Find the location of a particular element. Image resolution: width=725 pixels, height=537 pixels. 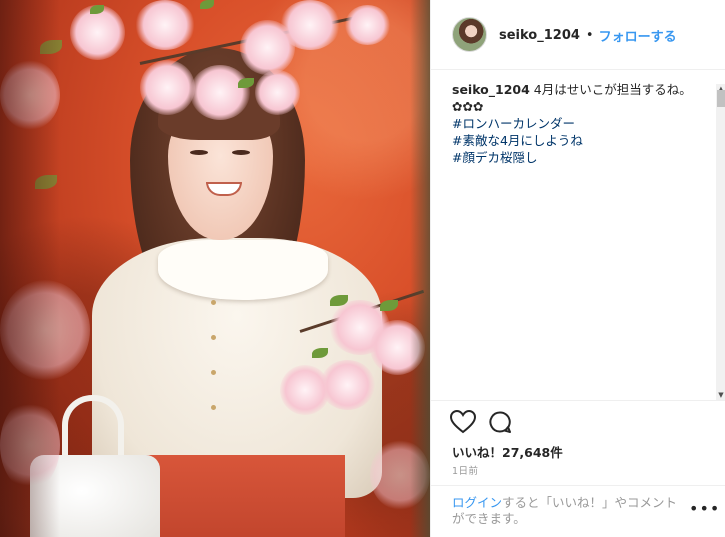

user-row: seiko_1204 • フォローする is located at coordinates (588, 35).